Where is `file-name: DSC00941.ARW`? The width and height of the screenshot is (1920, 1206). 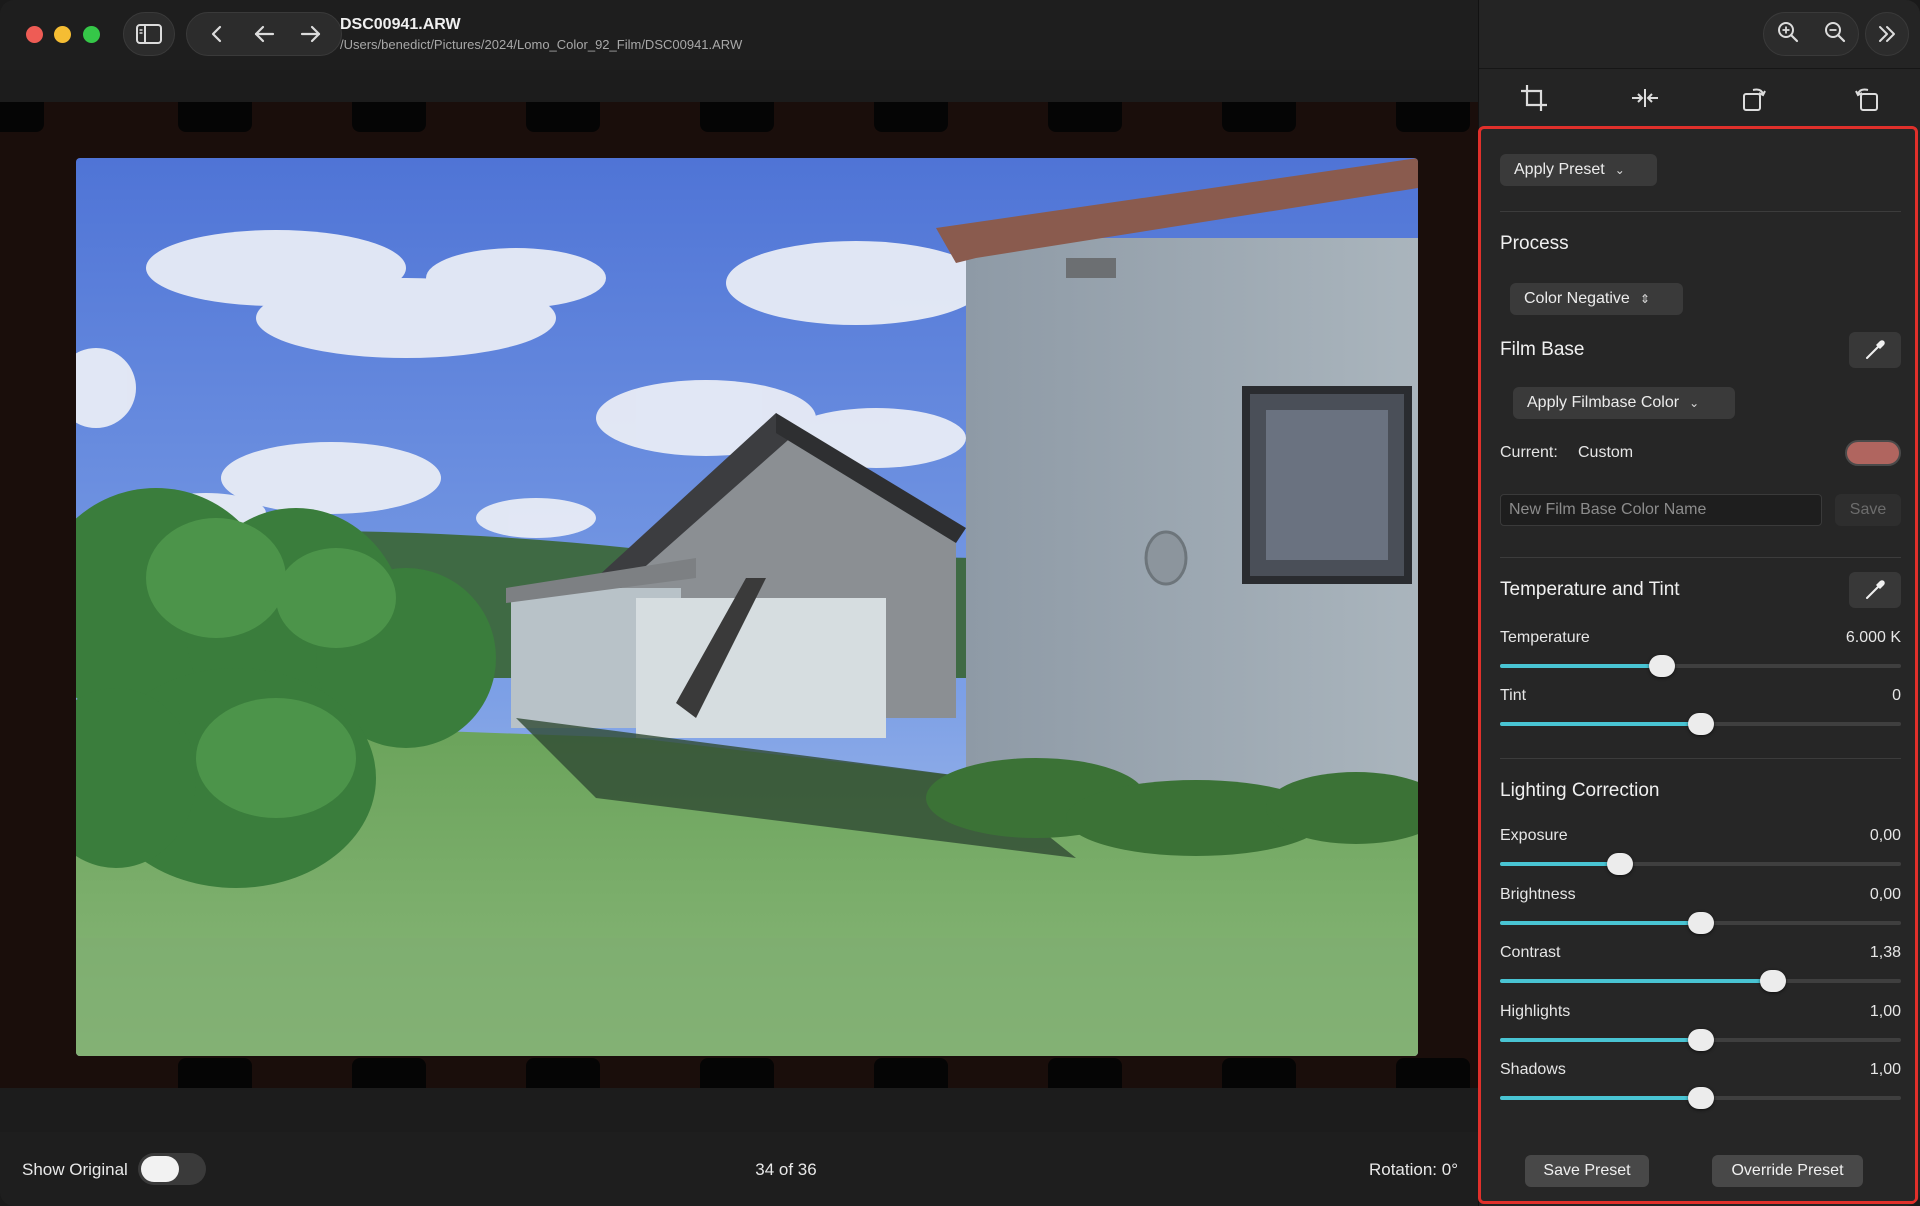
file-name: DSC00941.ARW is located at coordinates (400, 24).